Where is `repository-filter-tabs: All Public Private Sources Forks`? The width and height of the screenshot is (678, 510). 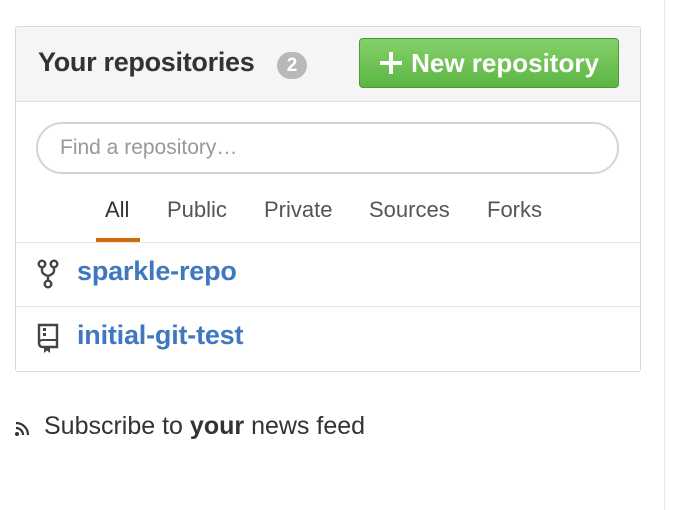
repository-filter-tabs: All Public Private Sources Forks is located at coordinates (328, 215).